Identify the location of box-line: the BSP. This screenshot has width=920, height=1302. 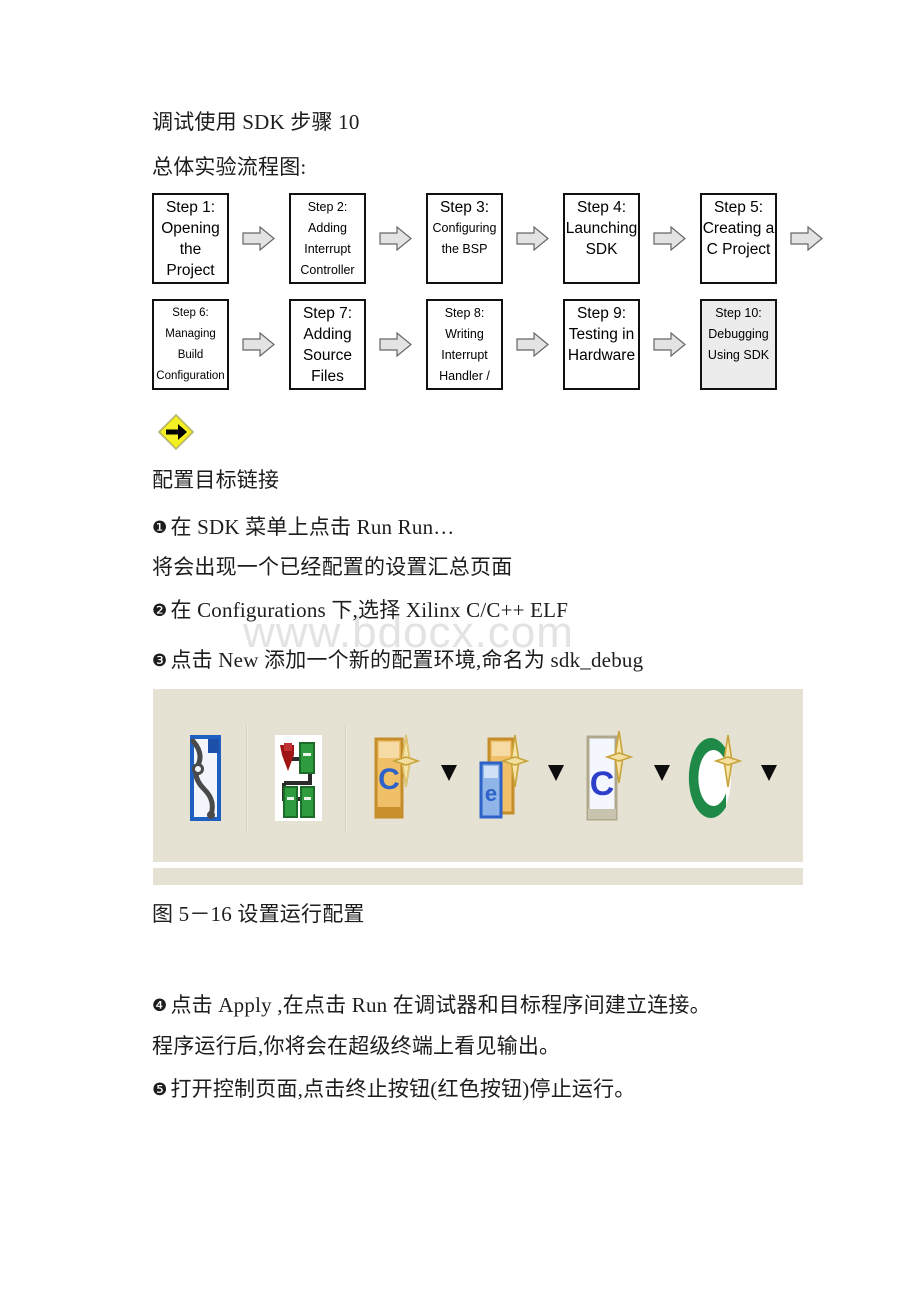
(464, 249).